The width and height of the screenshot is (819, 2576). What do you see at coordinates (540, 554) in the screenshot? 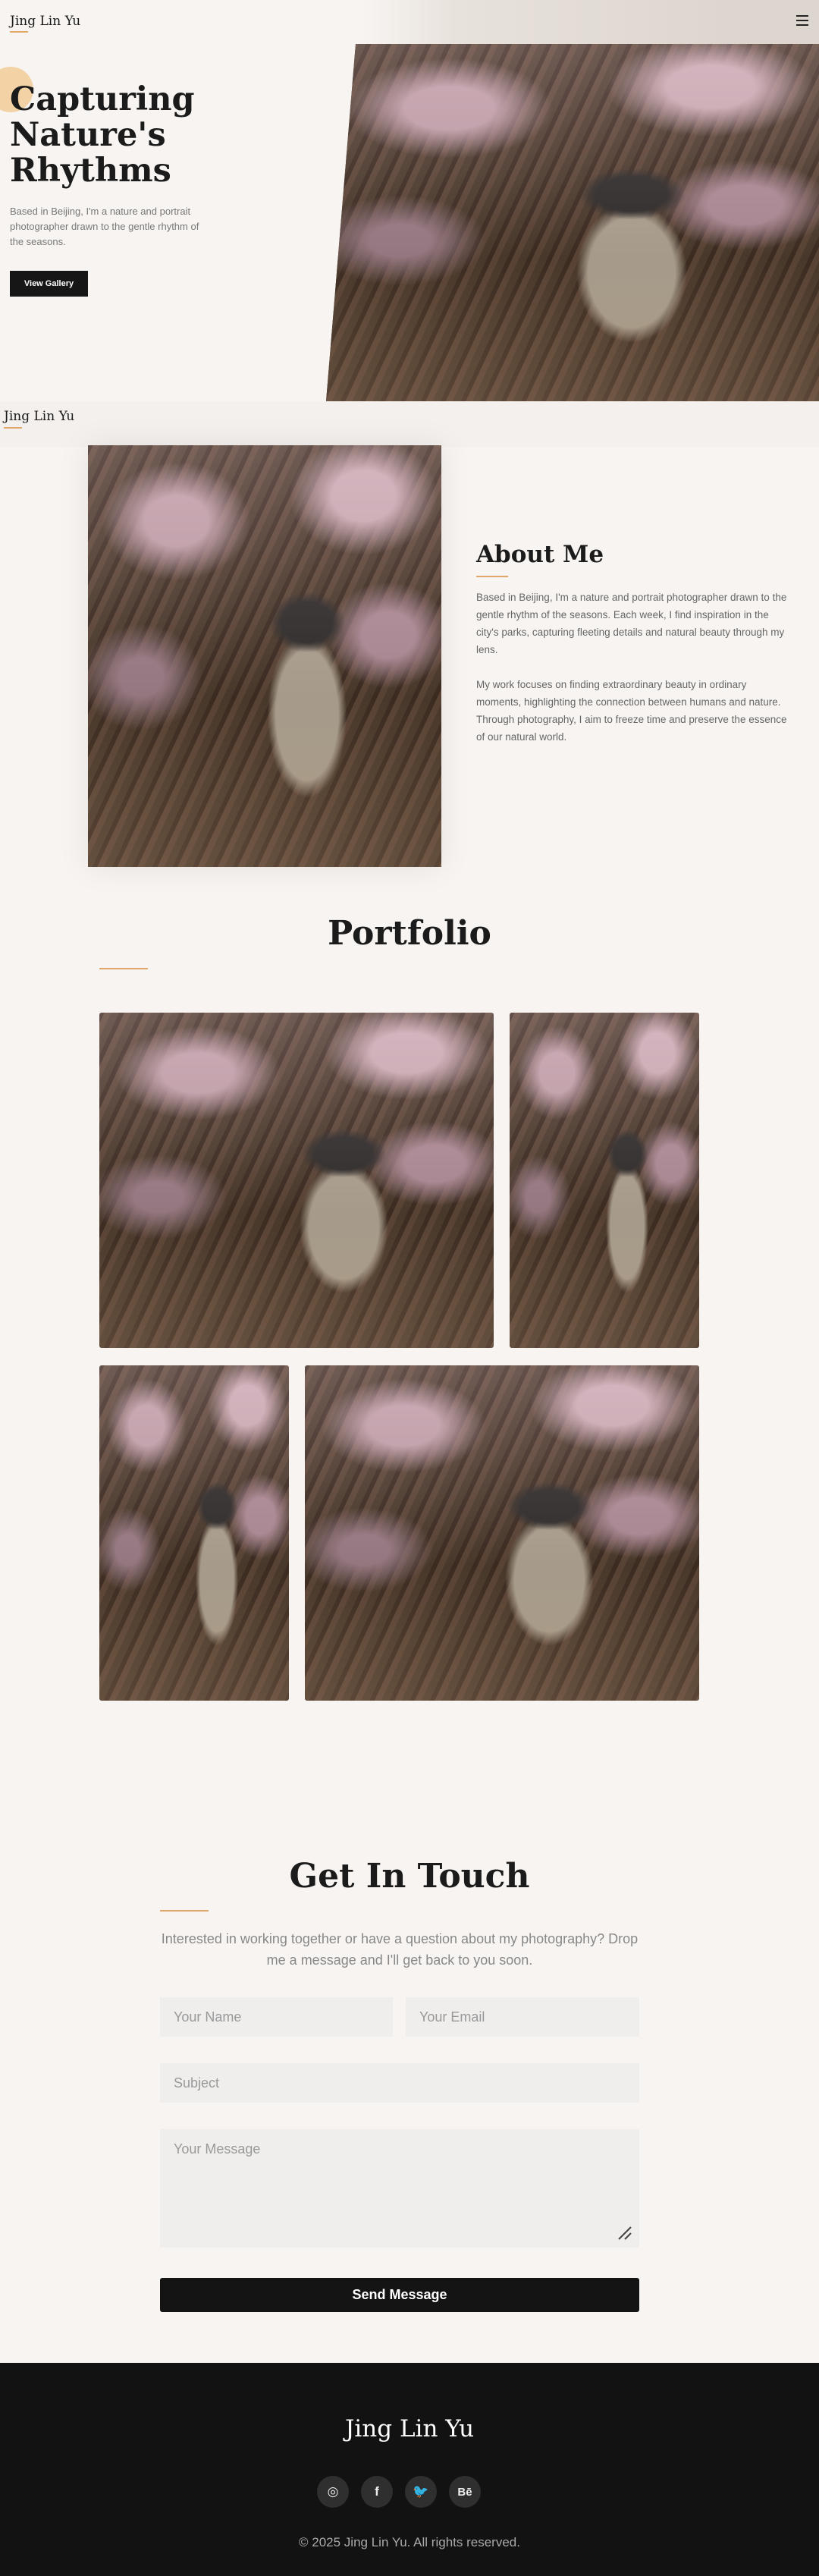
I see `about-title: About Me` at bounding box center [540, 554].